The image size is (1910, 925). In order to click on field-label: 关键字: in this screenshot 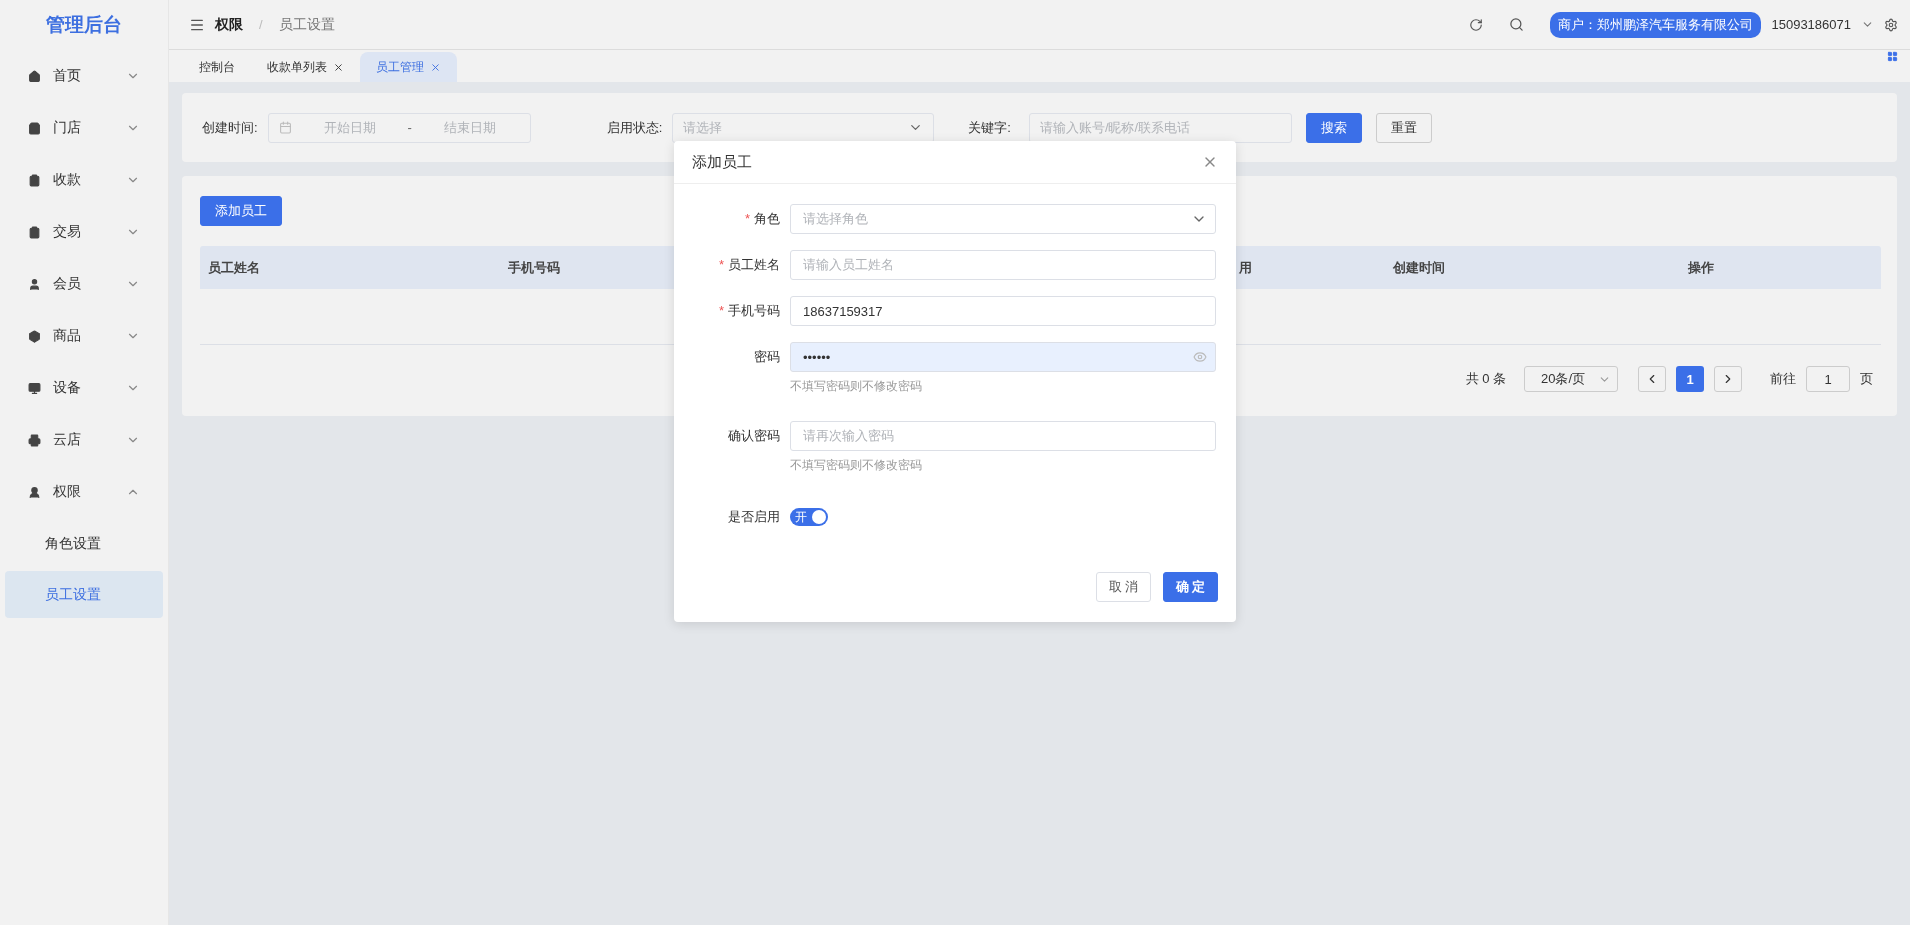, I will do `click(989, 127)`.